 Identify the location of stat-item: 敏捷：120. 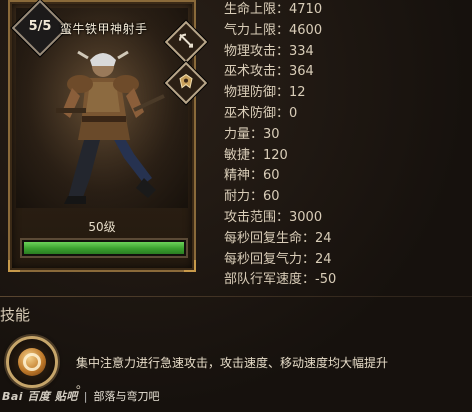
(256, 155).